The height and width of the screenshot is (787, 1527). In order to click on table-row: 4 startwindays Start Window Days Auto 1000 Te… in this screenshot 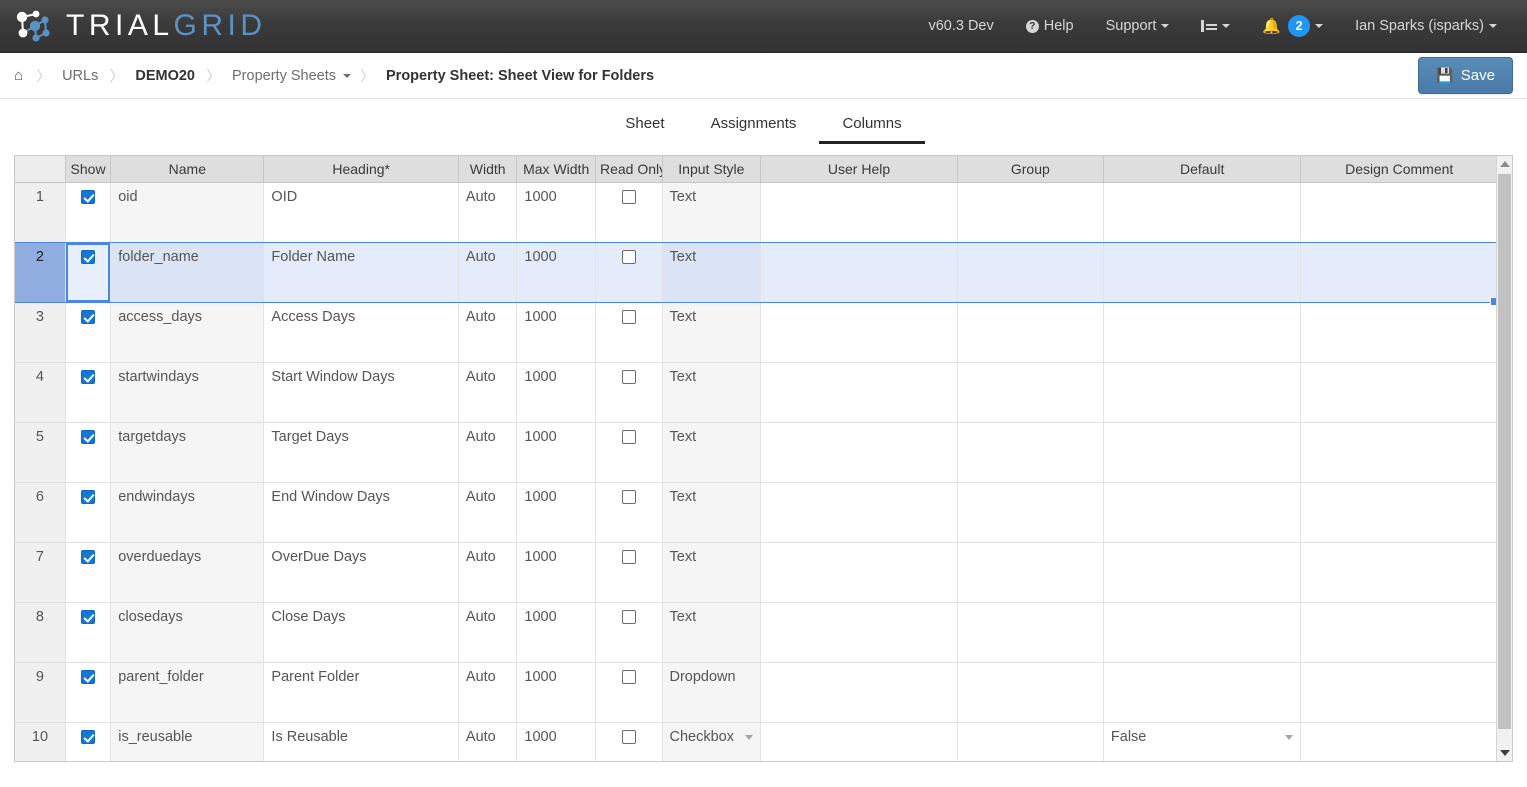, I will do `click(756, 392)`.